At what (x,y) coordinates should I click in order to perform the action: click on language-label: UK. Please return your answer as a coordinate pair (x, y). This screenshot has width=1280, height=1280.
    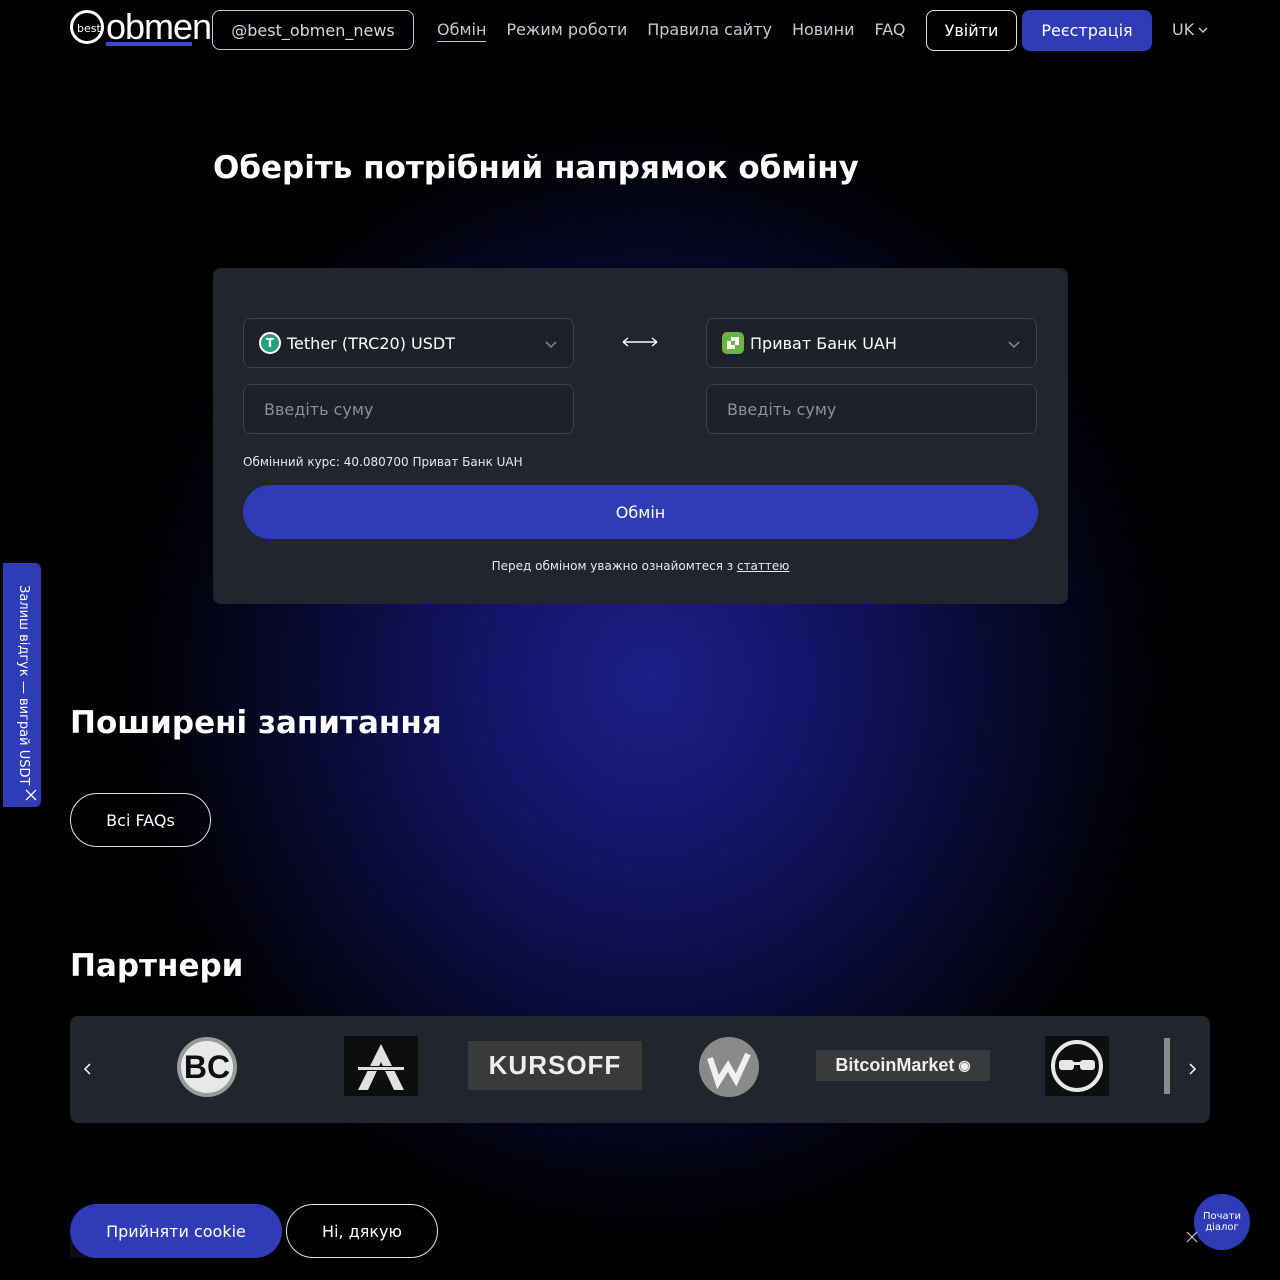
    Looking at the image, I should click on (1183, 29).